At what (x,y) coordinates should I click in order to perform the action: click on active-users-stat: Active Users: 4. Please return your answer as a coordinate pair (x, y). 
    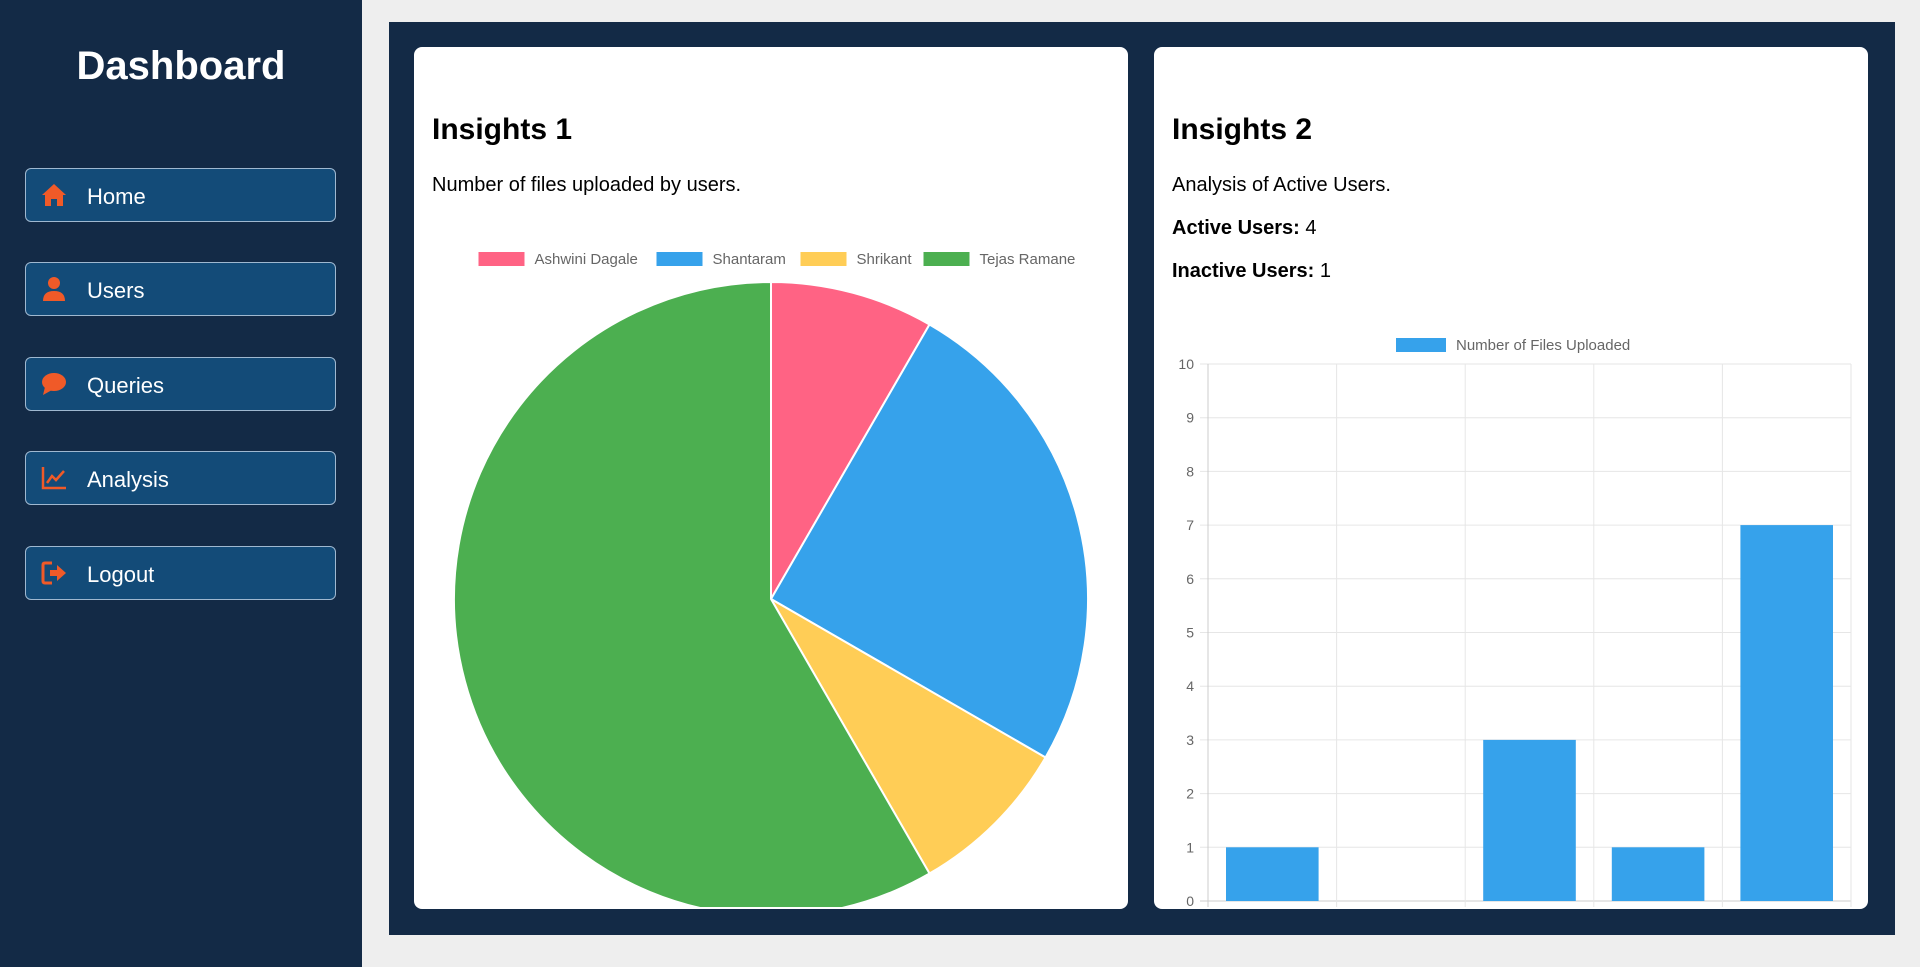
    Looking at the image, I should click on (1244, 228).